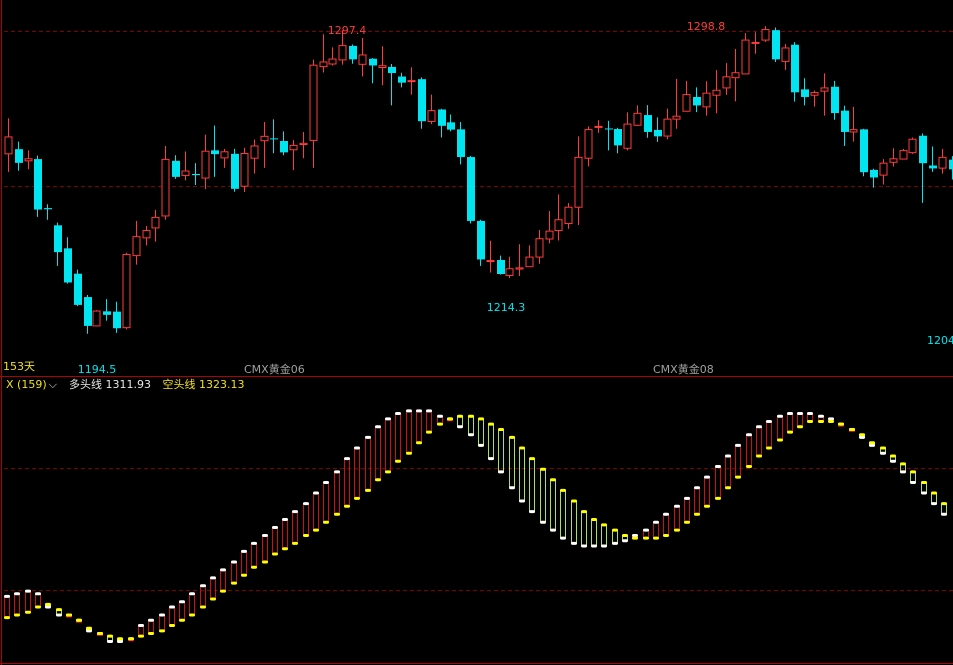 Image resolution: width=953 pixels, height=665 pixels. What do you see at coordinates (506, 307) in the screenshot?
I see `low2-label: 1214.3` at bounding box center [506, 307].